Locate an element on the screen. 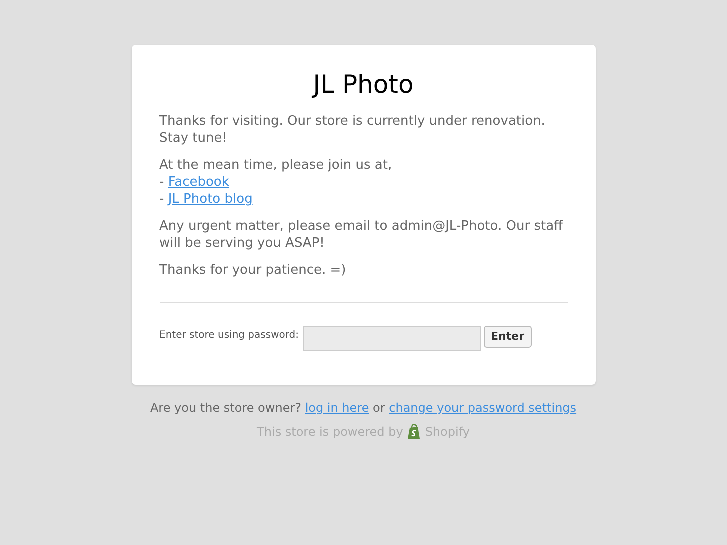 The image size is (727, 545). footer-link: change your password settings is located at coordinates (483, 408).